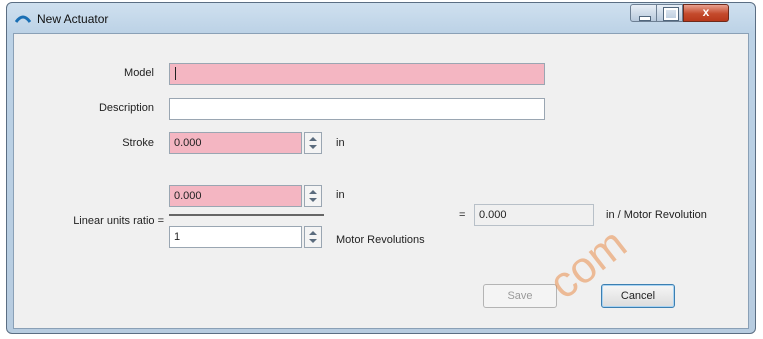 The image size is (763, 339). Describe the element at coordinates (340, 195) in the screenshot. I see `ratio-numerator-unit: in` at that location.